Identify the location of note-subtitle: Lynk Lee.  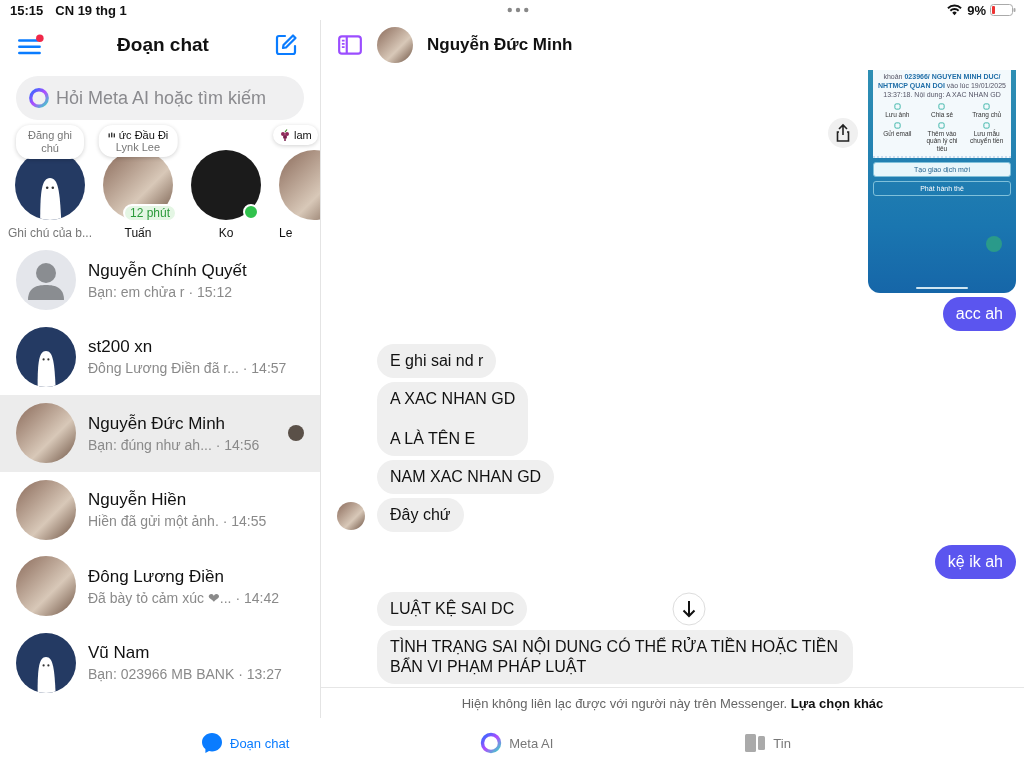
(138, 147).